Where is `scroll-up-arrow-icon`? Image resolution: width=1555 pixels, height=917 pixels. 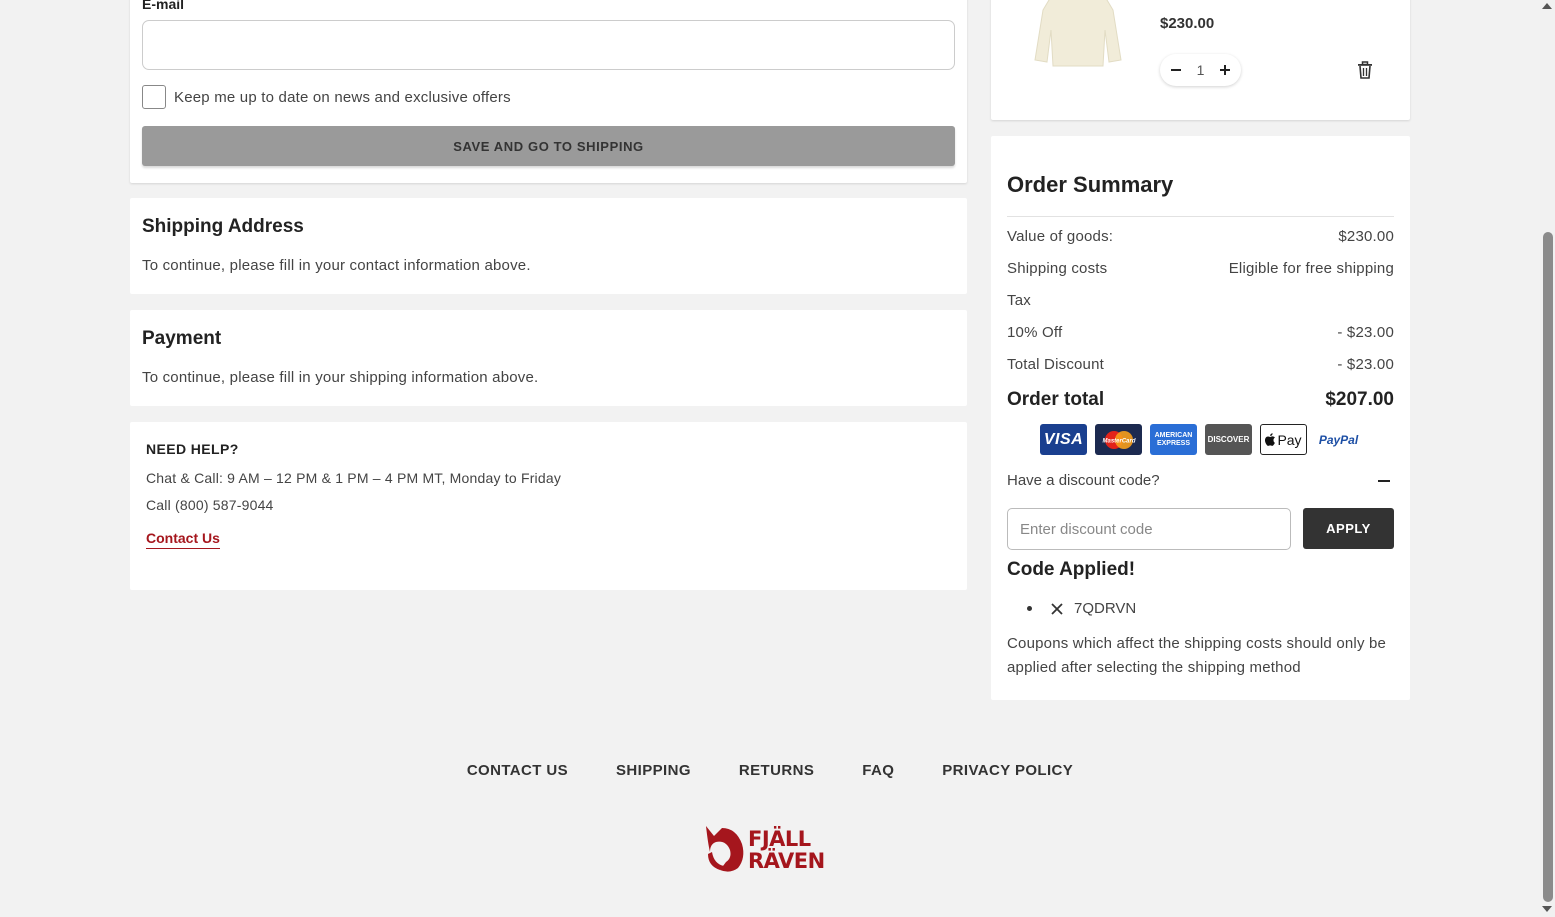
scroll-up-arrow-icon is located at coordinates (1547, 6).